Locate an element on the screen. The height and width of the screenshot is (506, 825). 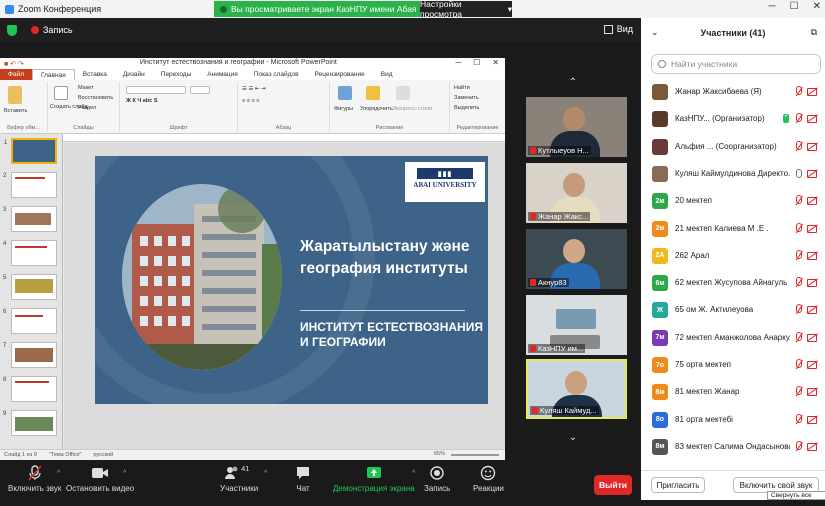
section-label: Раздел is located at coordinates (87, 108).